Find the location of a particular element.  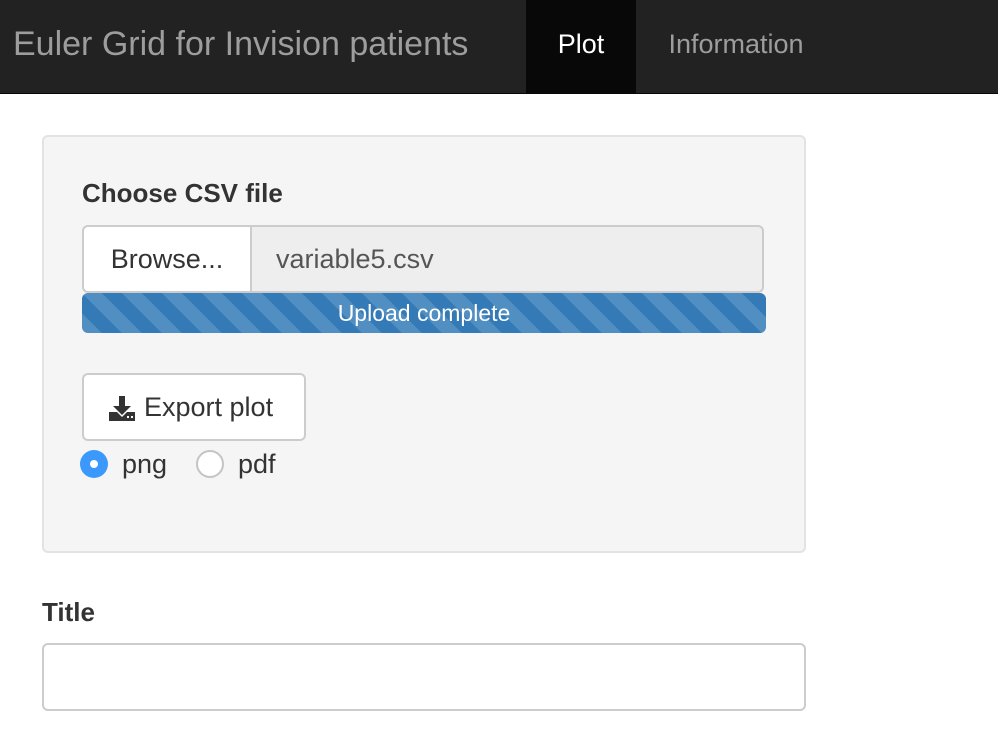

radio-png: png is located at coordinates (130, 465).